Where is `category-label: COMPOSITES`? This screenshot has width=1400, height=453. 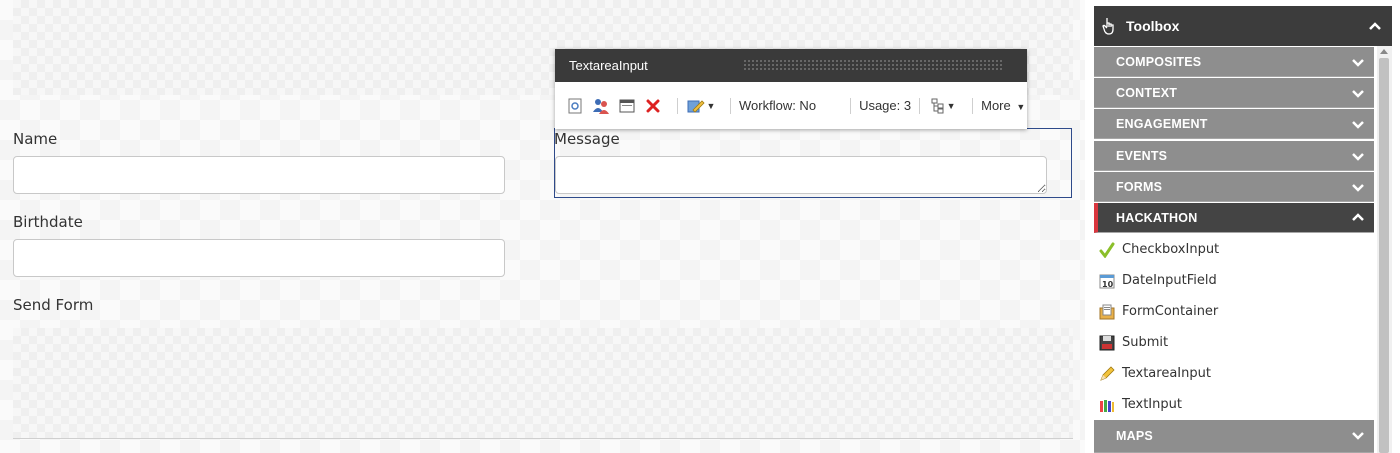
category-label: COMPOSITES is located at coordinates (1159, 61).